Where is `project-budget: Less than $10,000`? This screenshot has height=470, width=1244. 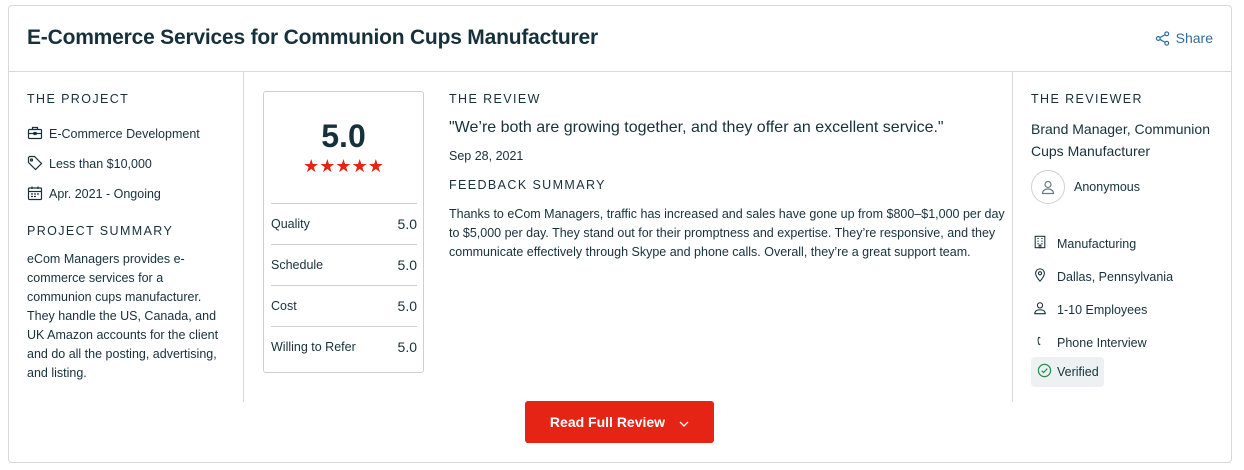
project-budget: Less than $10,000 is located at coordinates (113, 164).